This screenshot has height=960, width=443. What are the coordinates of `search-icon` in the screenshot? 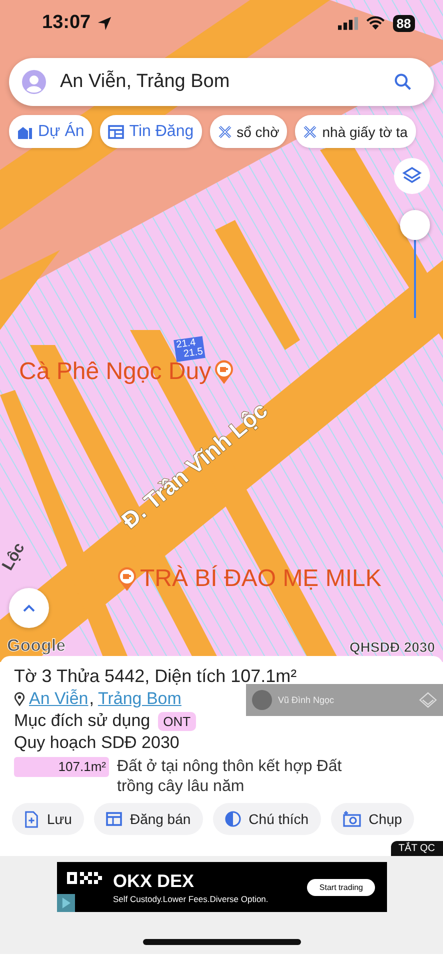 It's located at (403, 82).